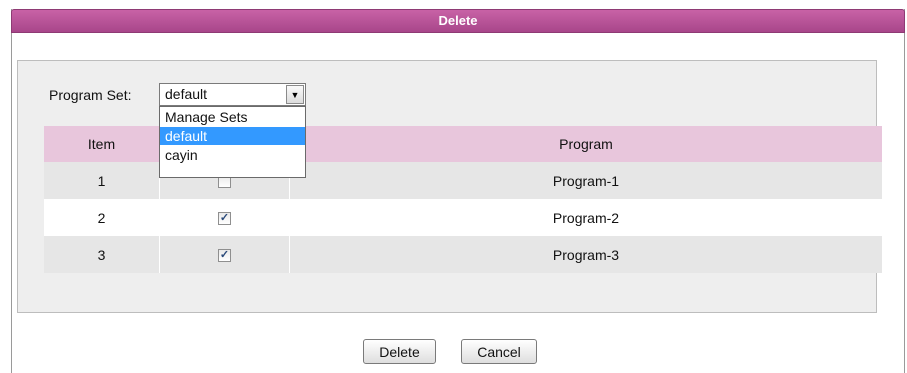 The image size is (907, 373). Describe the element at coordinates (102, 144) in the screenshot. I see `column-header-item: Item` at that location.